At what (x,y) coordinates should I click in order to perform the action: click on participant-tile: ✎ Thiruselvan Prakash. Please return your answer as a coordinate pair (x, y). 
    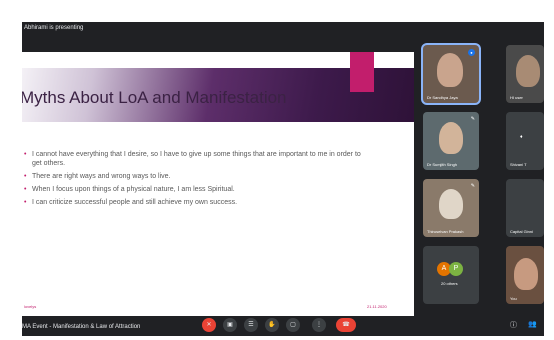
    Looking at the image, I should click on (451, 208).